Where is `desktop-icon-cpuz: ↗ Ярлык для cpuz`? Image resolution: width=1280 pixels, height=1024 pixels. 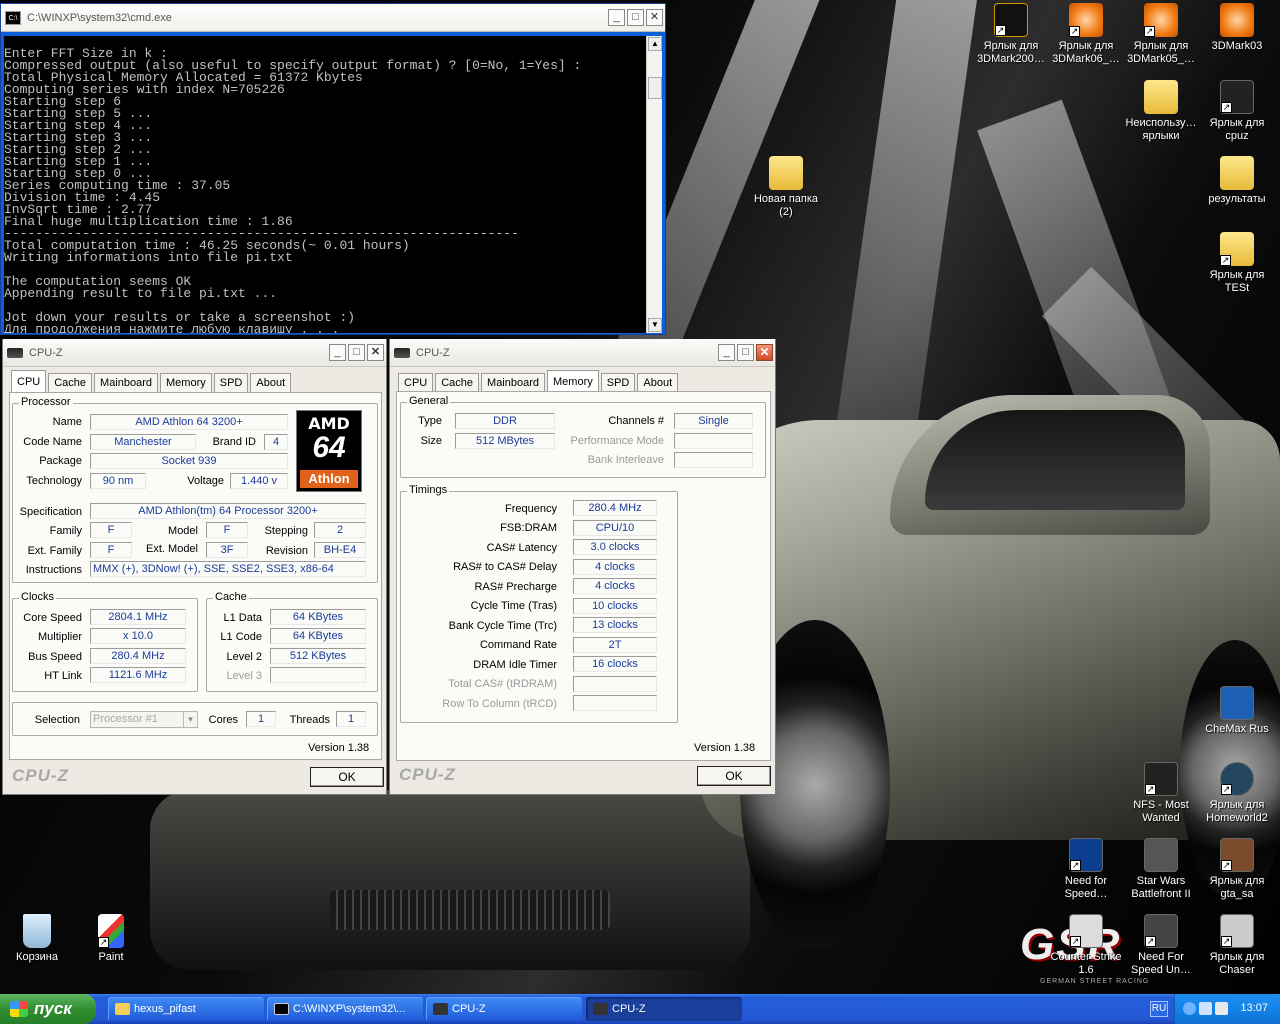
desktop-icon-cpuz: ↗ Ярлык для cpuz is located at coordinates (1237, 111).